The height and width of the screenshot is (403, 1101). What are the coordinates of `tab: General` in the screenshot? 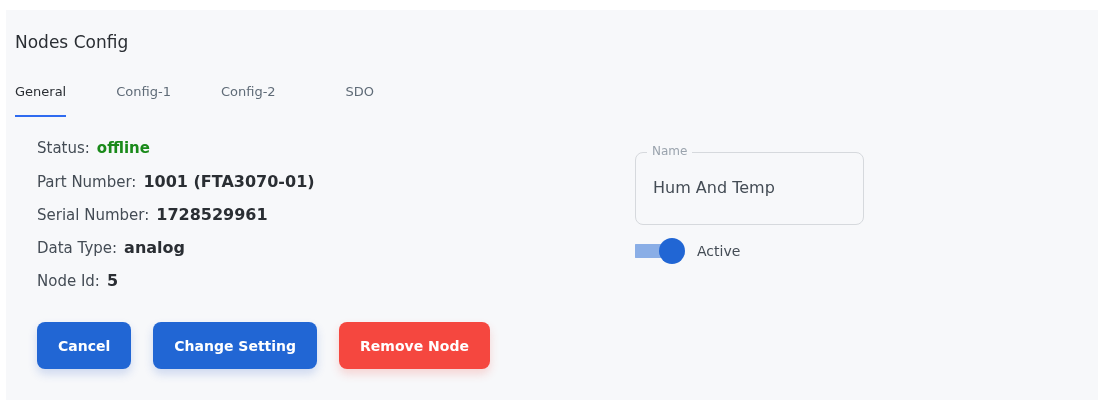 It's located at (41, 98).